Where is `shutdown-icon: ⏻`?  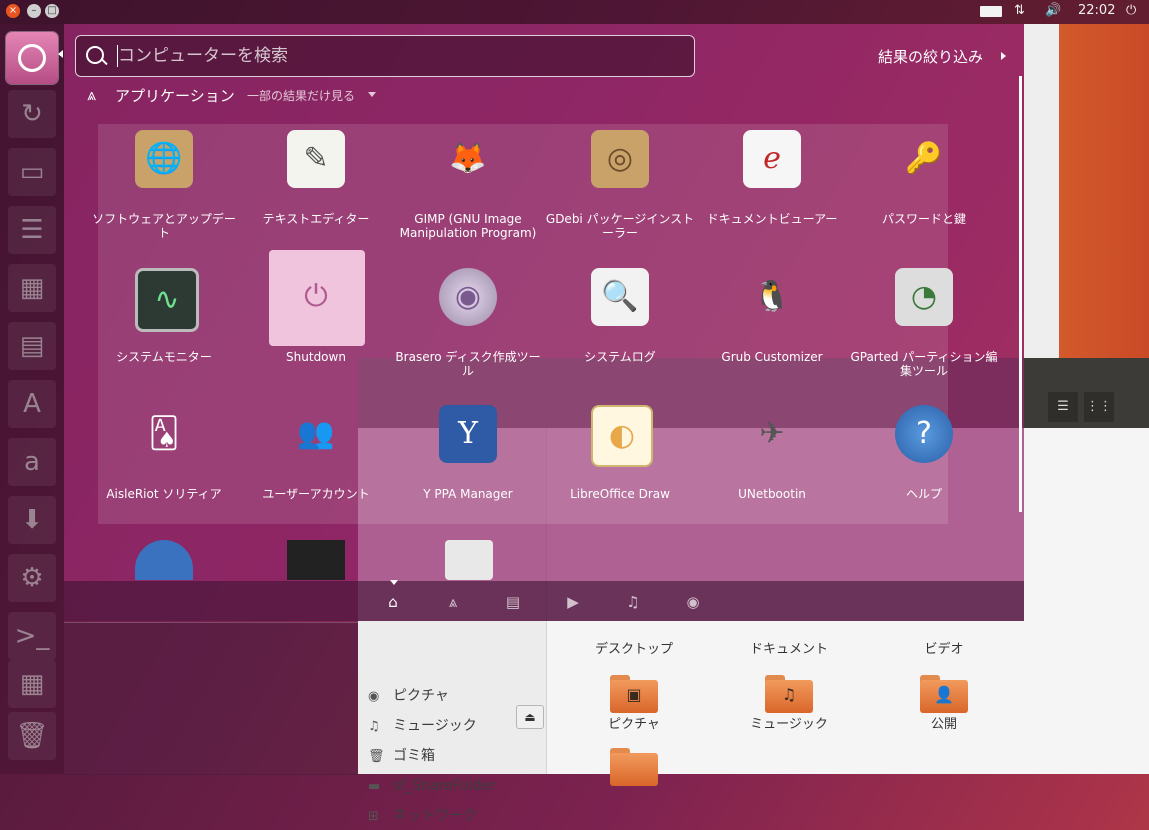 shutdown-icon: ⏻ is located at coordinates (316, 296).